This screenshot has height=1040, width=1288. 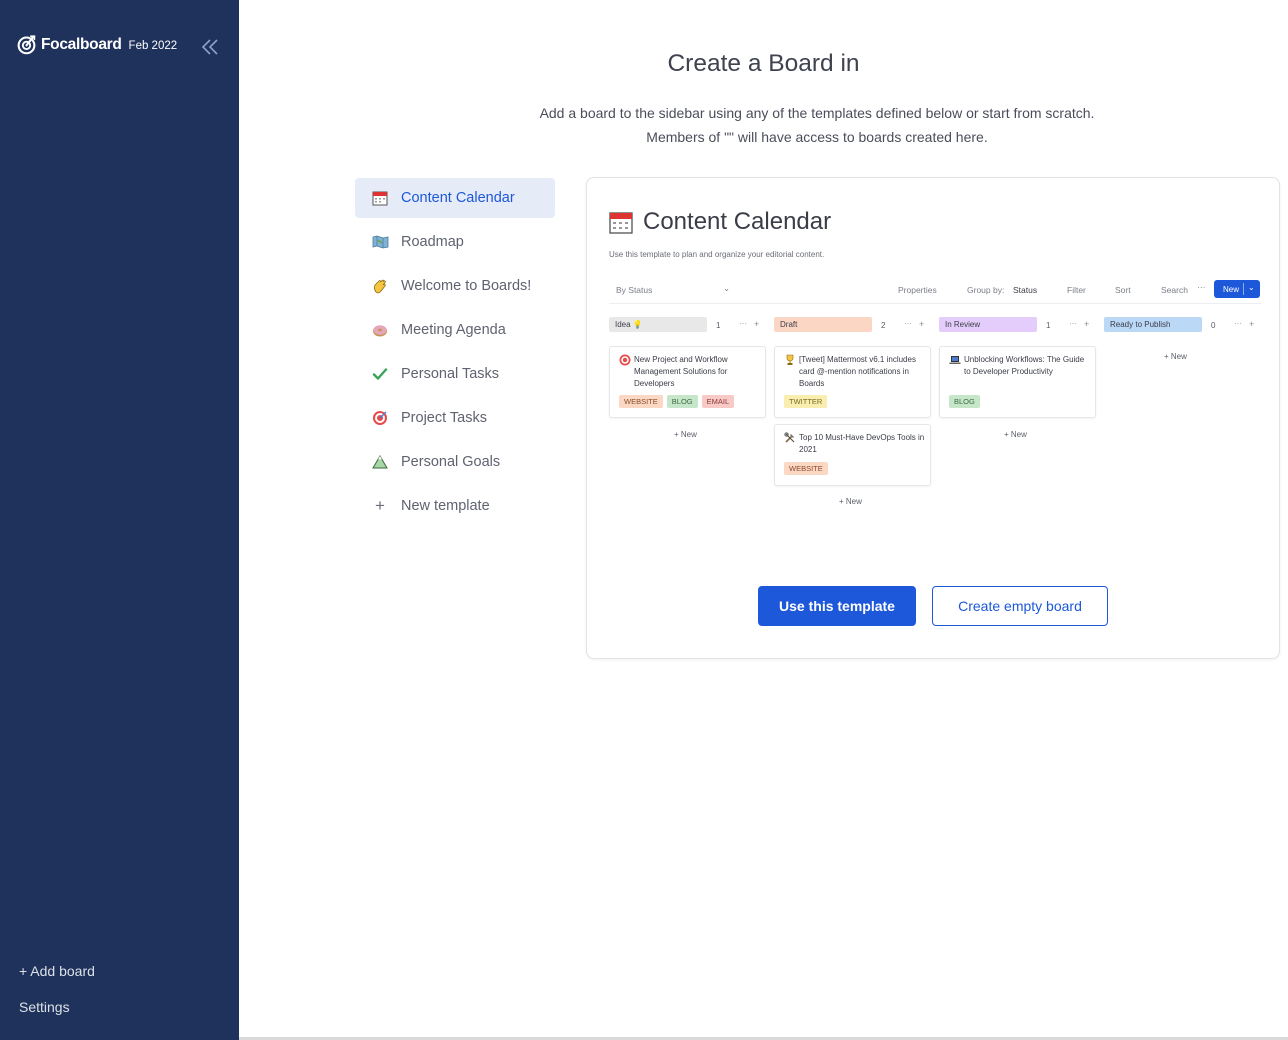 What do you see at coordinates (380, 286) in the screenshot?
I see `waving-hand-icon` at bounding box center [380, 286].